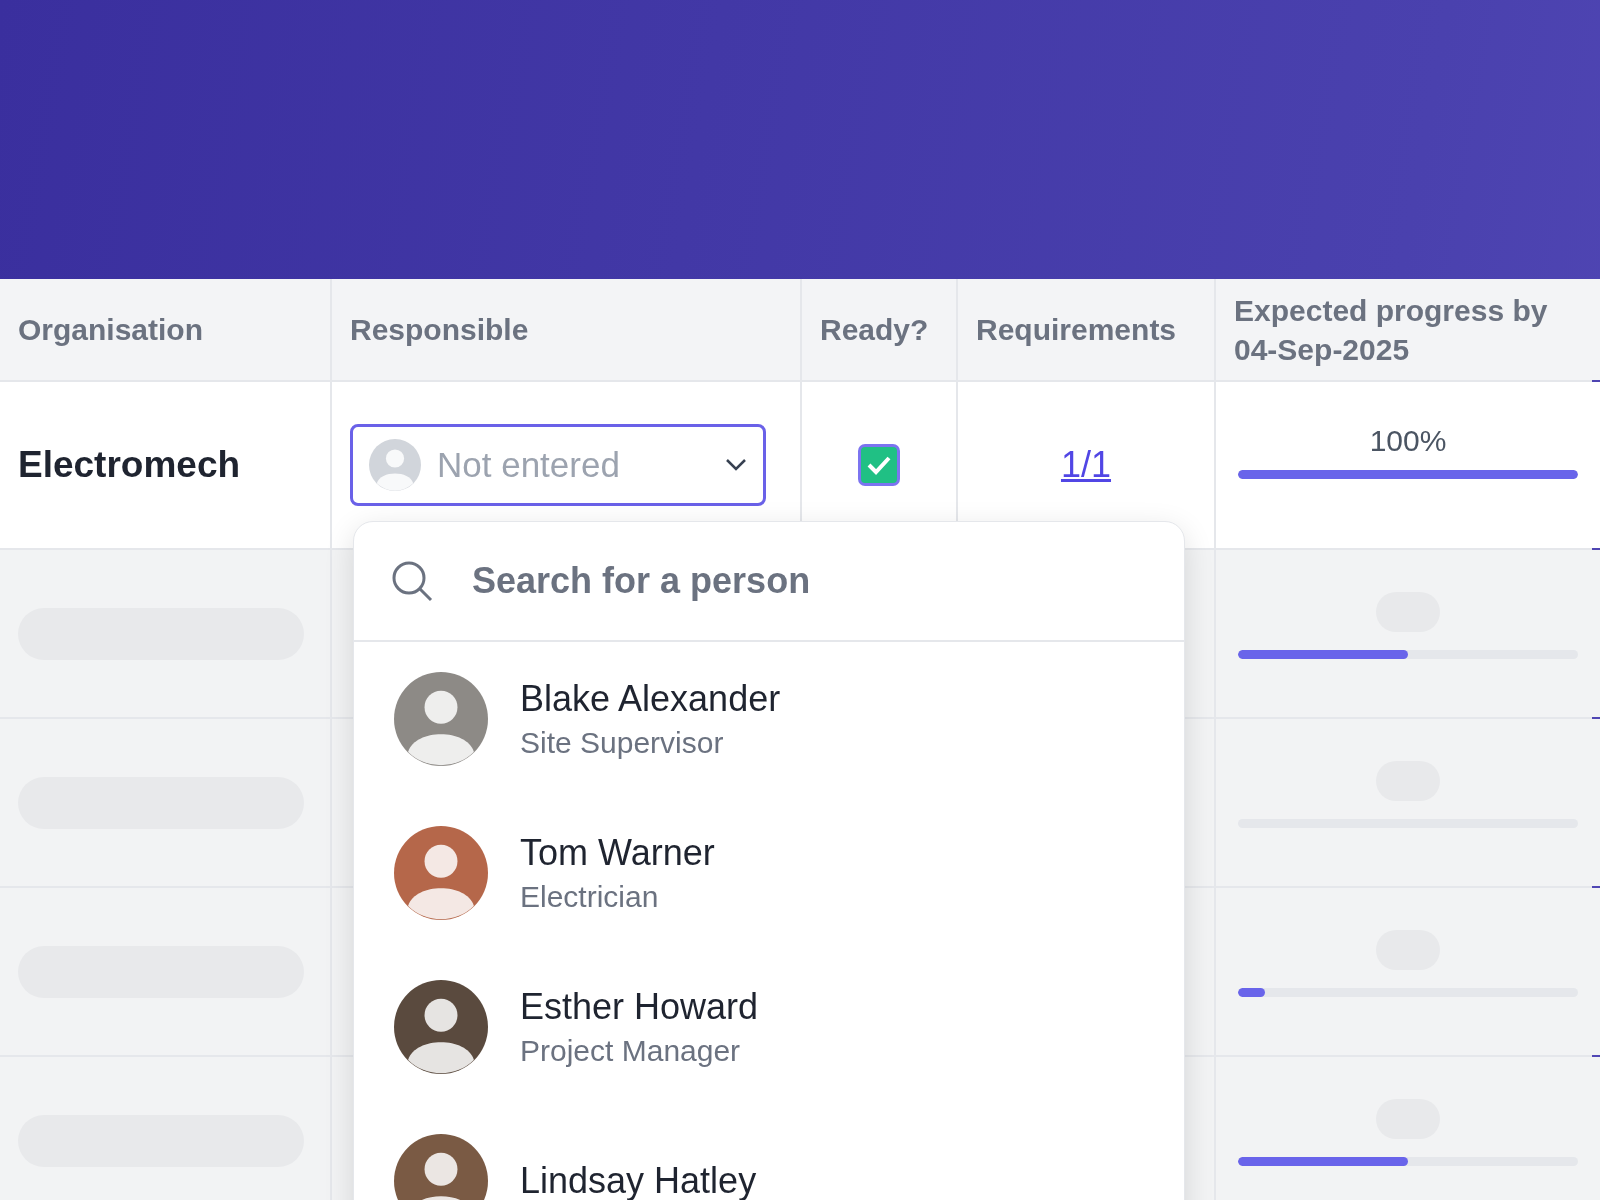 The image size is (1600, 1200). Describe the element at coordinates (769, 1027) in the screenshot. I see `person-option: Esther Howard Project Manager` at that location.